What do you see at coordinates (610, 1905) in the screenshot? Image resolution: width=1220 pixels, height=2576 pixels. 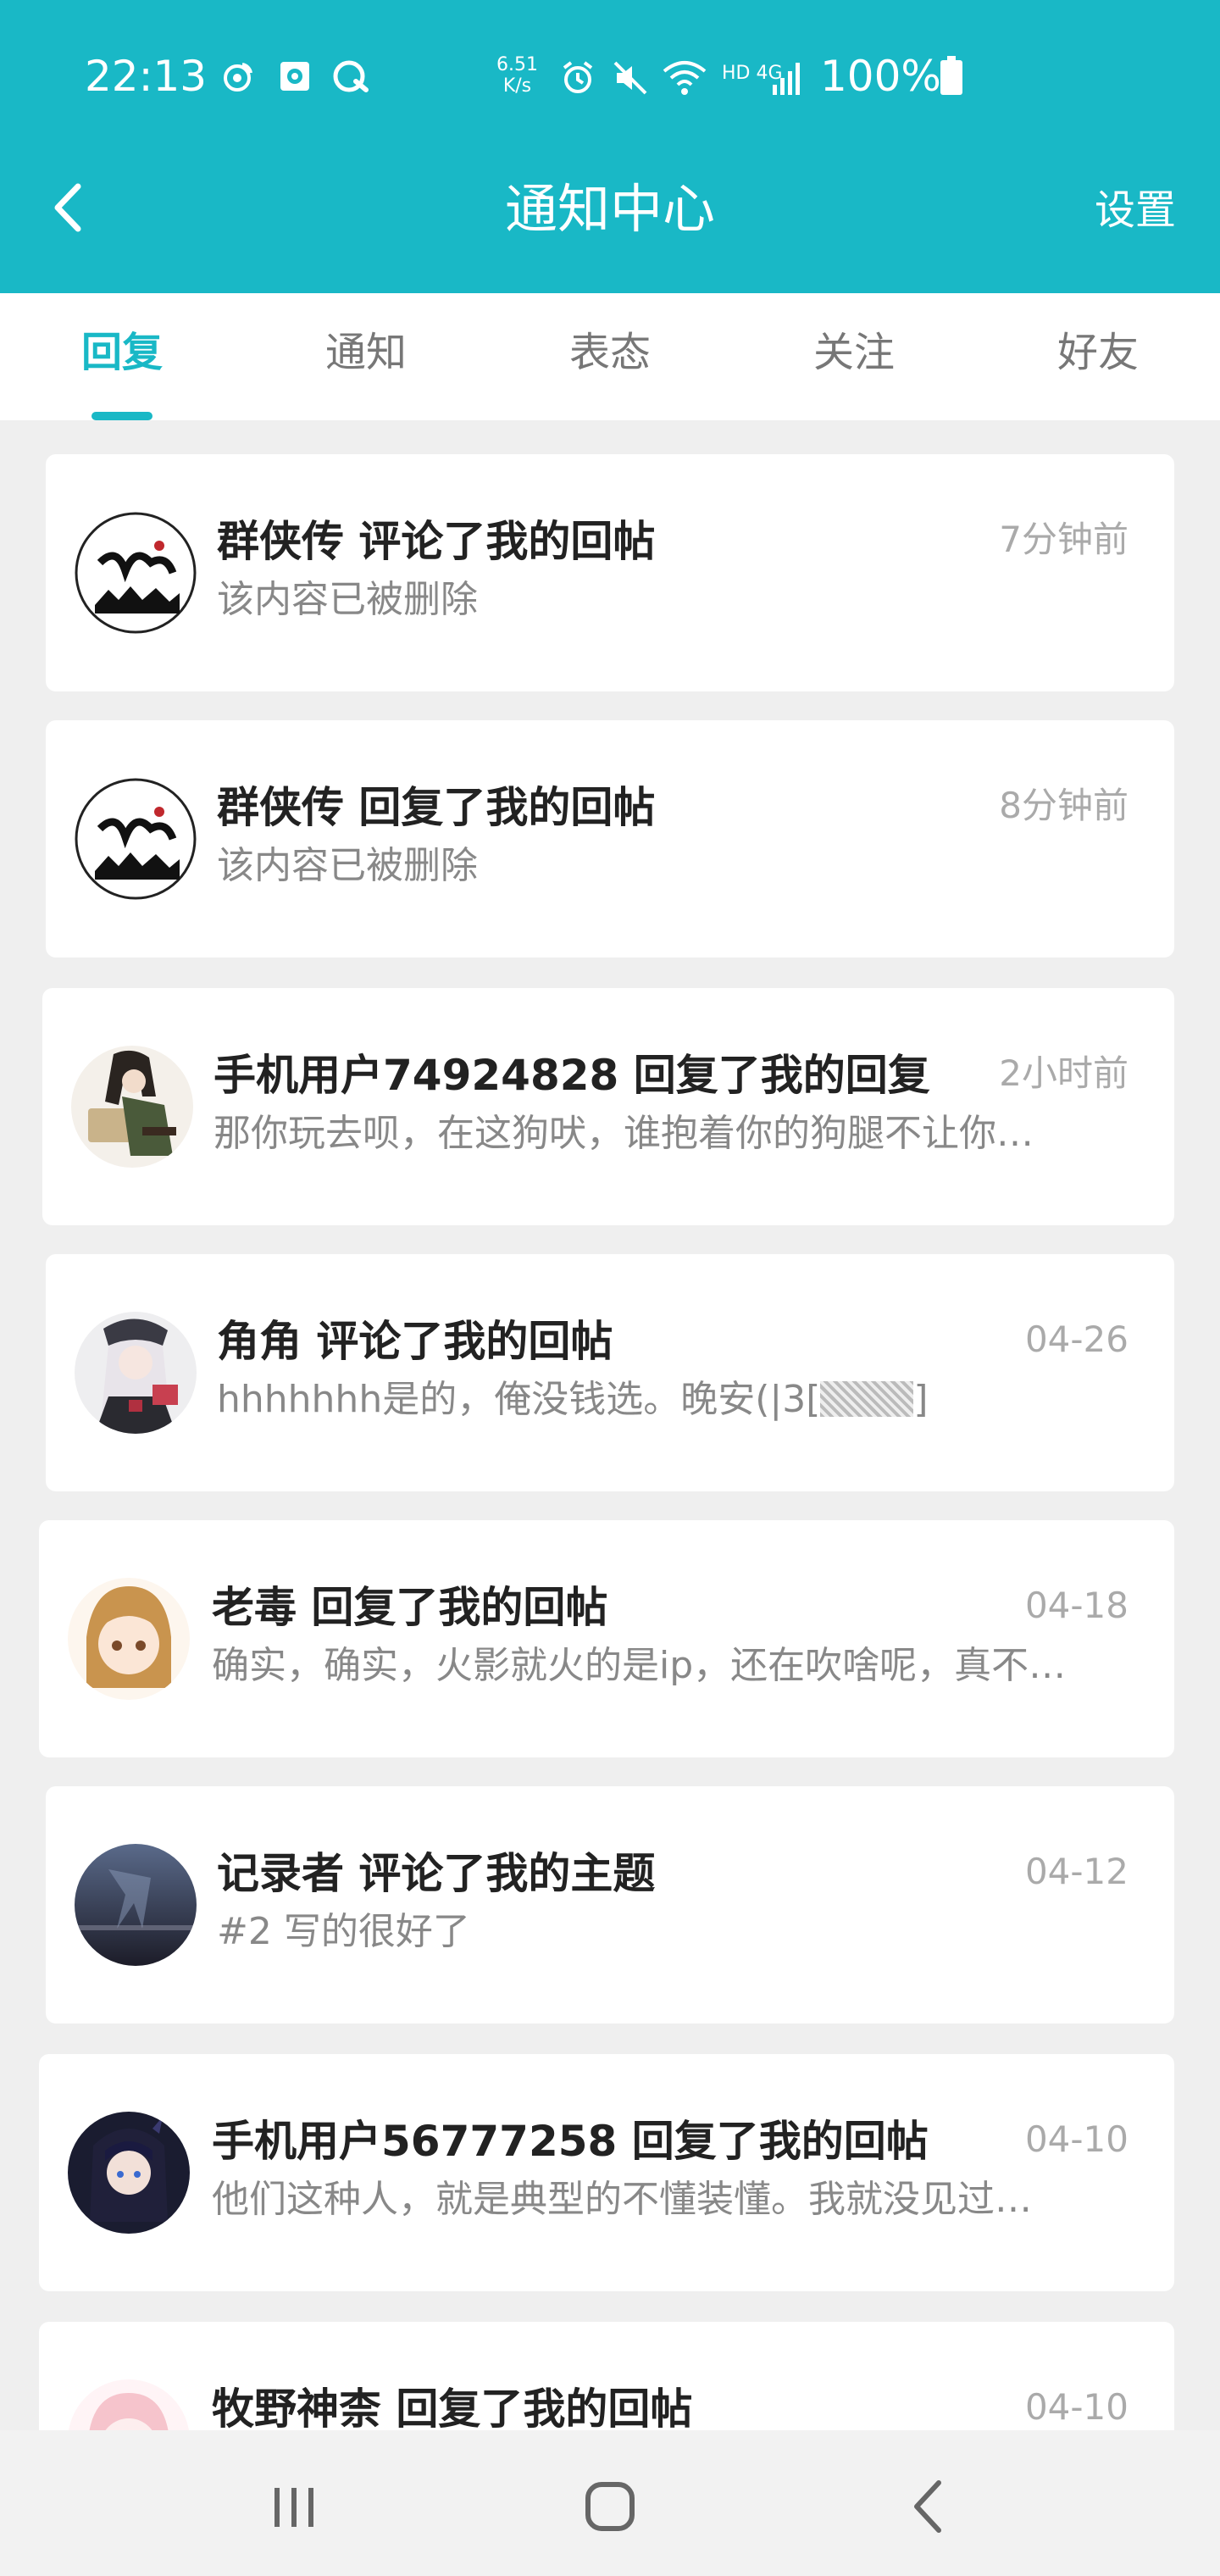 I see `notification-card: 记录者 评论了我的主题 04-12 #2 写的很好了` at bounding box center [610, 1905].